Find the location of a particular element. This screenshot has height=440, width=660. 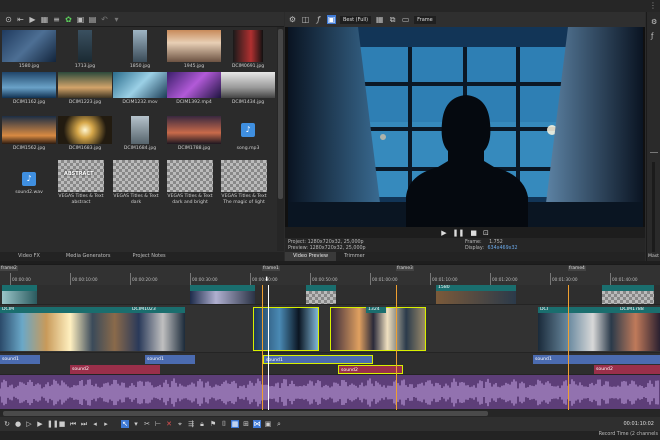

timeline-clip: 1580 is located at coordinates (476, 294).